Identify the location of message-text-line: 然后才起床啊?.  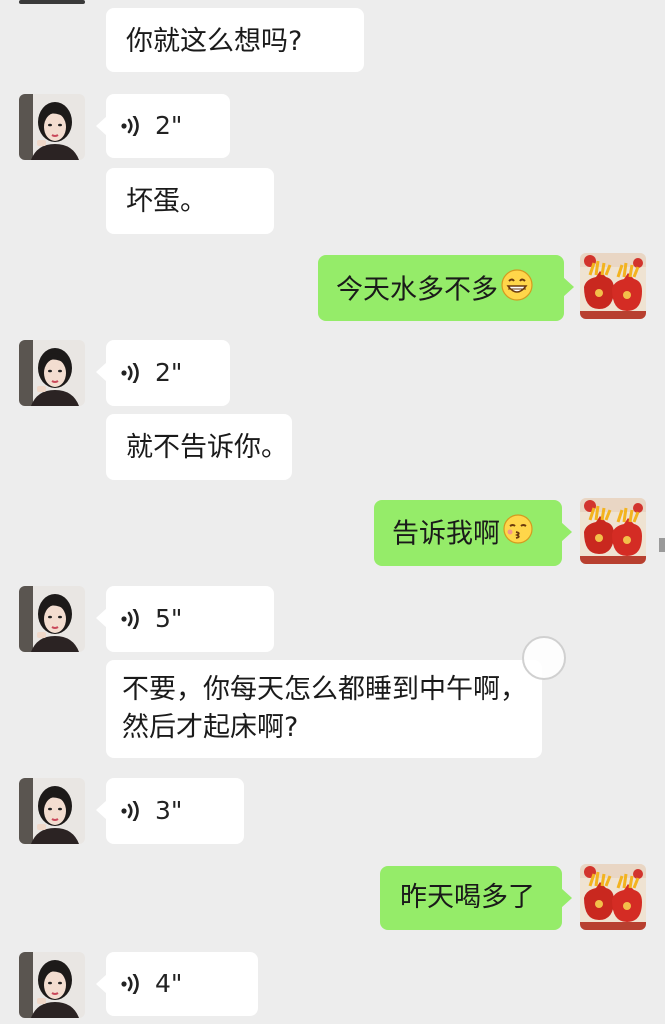
(210, 727).